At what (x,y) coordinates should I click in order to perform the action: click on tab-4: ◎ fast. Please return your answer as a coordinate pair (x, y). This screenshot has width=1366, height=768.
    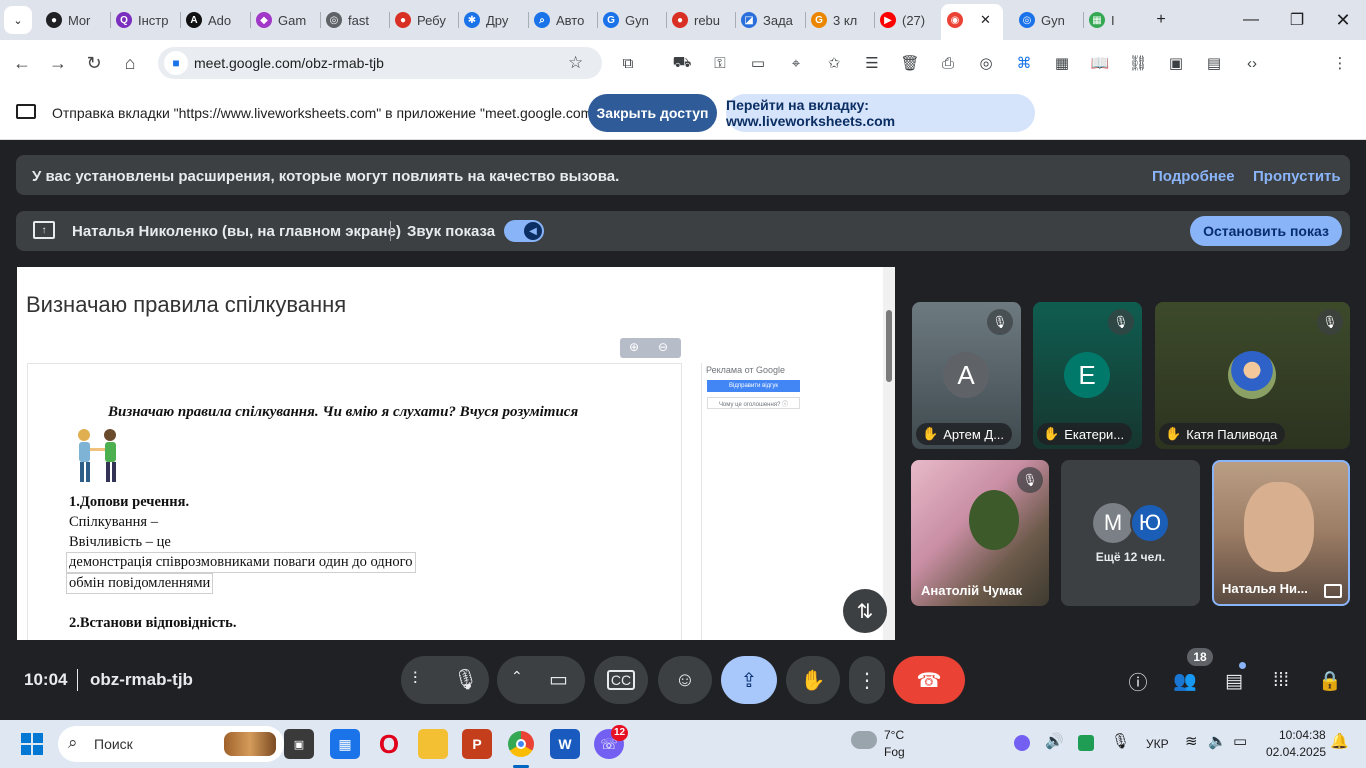
    Looking at the image, I should click on (354, 20).